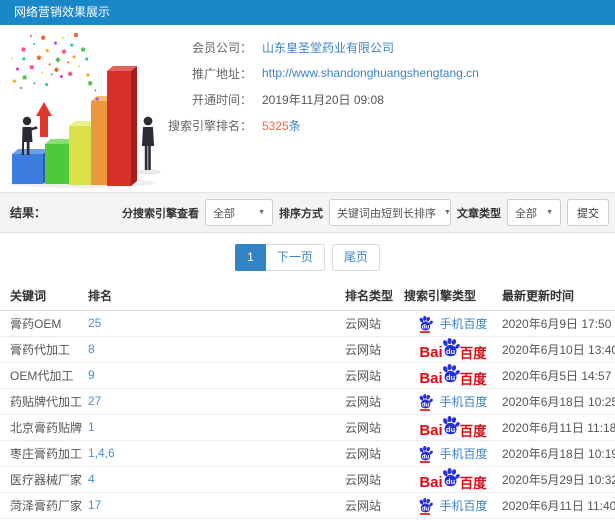 This screenshot has width=615, height=520. Describe the element at coordinates (526, 213) in the screenshot. I see `article-type-value: 全部` at that location.